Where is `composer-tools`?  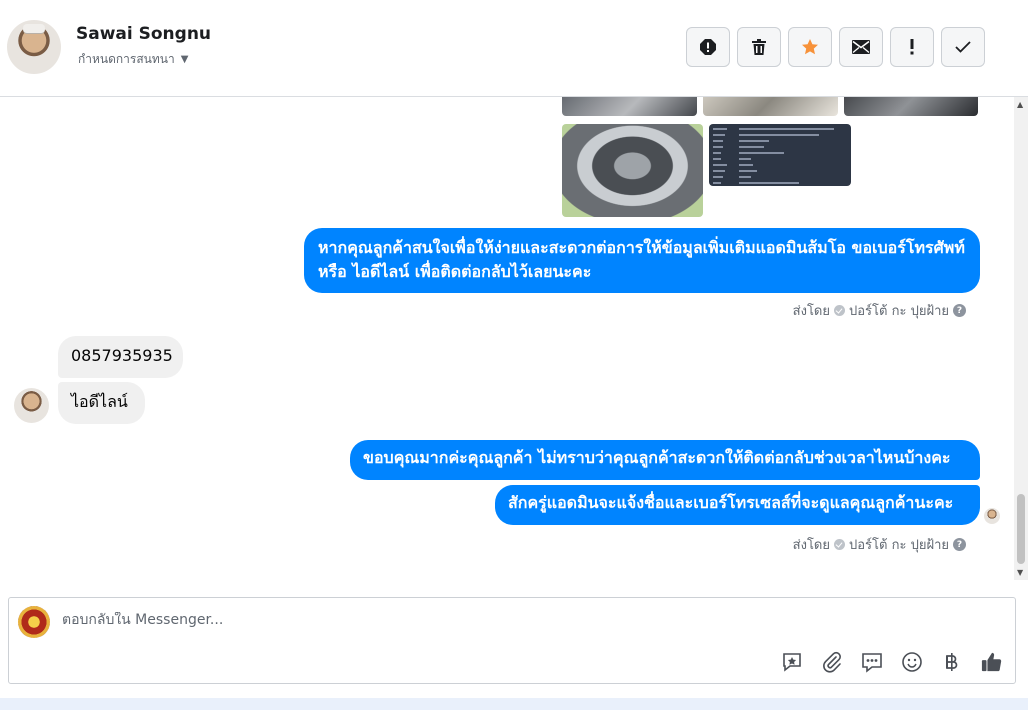
composer-tools is located at coordinates (892, 662).